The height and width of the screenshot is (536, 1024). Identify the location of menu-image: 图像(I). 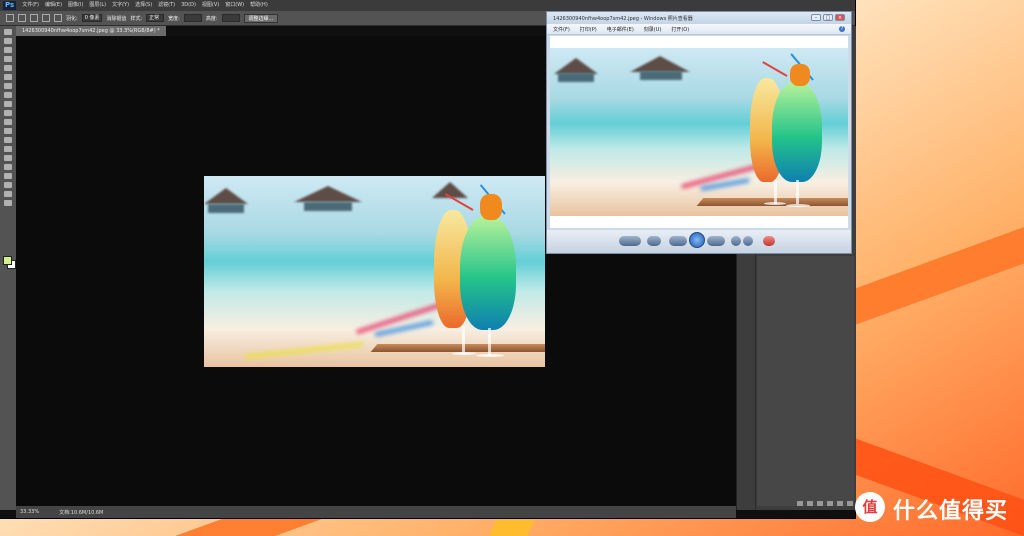
(75, 5).